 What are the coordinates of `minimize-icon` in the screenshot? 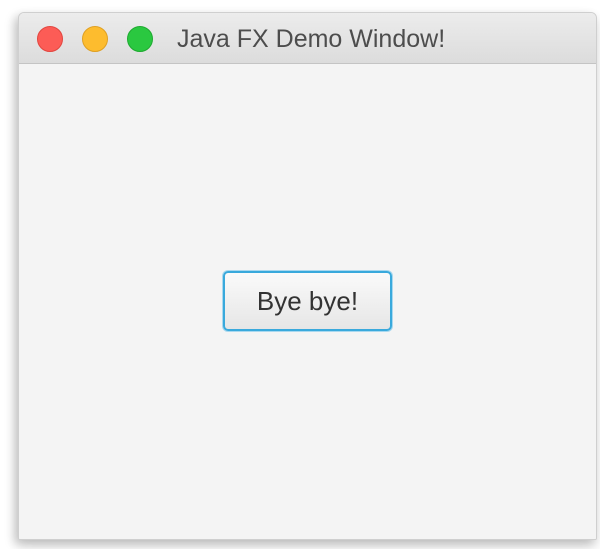 It's located at (95, 39).